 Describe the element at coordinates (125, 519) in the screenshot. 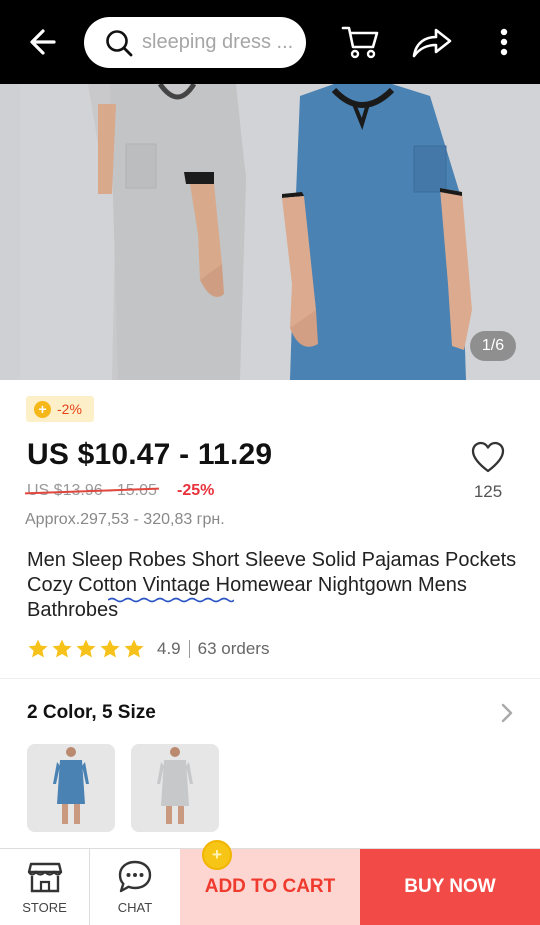

I see `approx-local-price: Approx.297,53 - 320,83 грн.` at that location.